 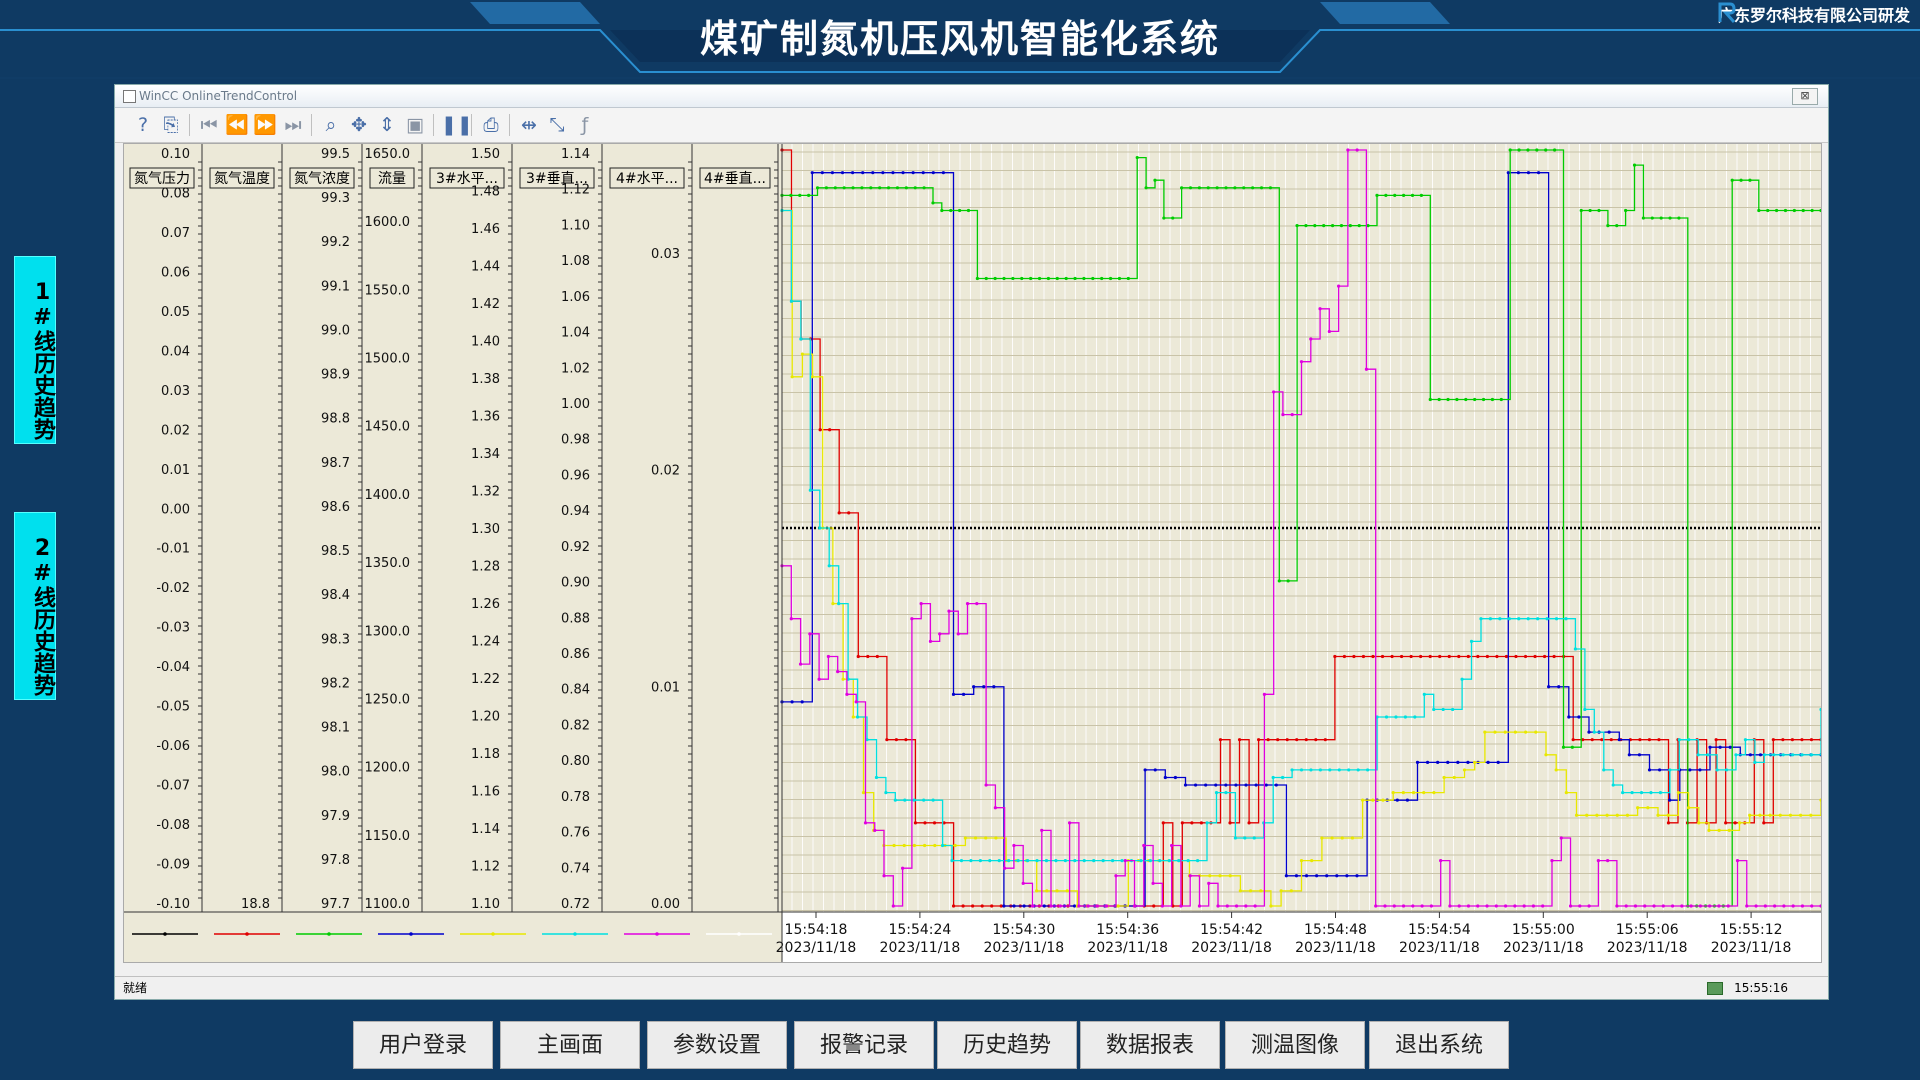 What do you see at coordinates (457, 125) in the screenshot?
I see `stop-start-icon: ❚❚` at bounding box center [457, 125].